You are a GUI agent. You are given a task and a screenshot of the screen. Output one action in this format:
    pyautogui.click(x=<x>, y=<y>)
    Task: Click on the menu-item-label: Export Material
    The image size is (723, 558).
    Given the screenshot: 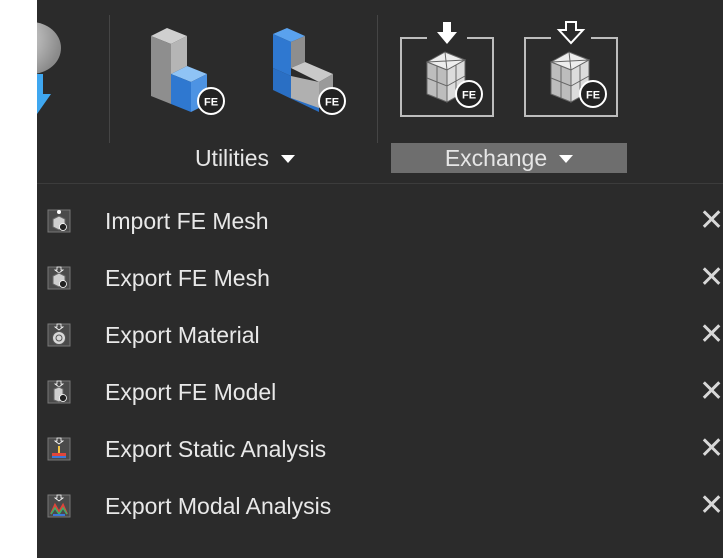 What is the action you would take?
    pyautogui.click(x=182, y=335)
    